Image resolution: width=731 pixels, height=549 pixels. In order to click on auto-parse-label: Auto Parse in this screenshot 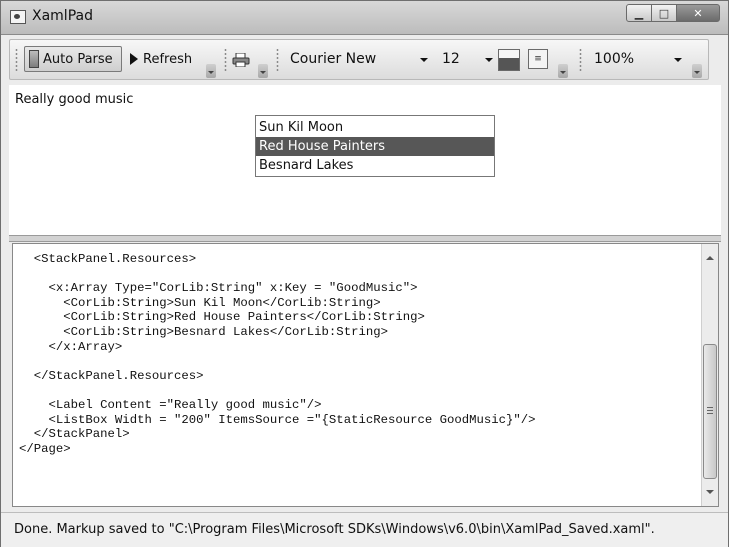, I will do `click(78, 59)`.